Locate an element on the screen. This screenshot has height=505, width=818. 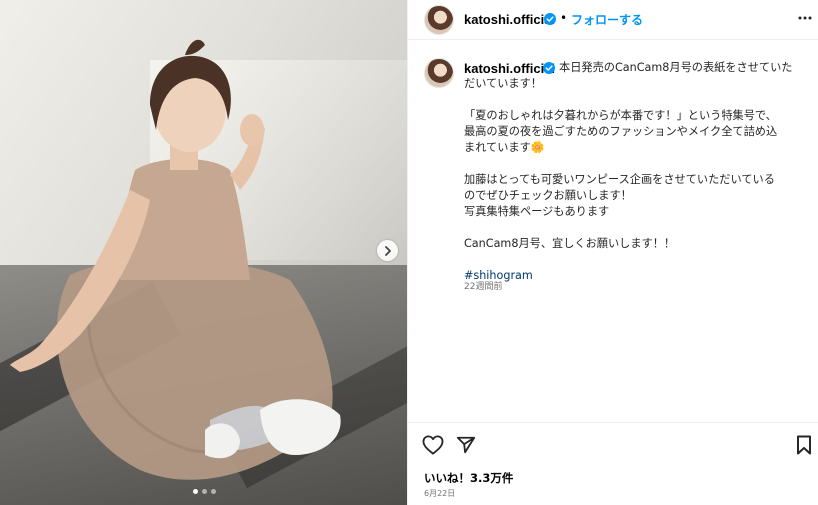
carousel-indicator is located at coordinates (204, 491).